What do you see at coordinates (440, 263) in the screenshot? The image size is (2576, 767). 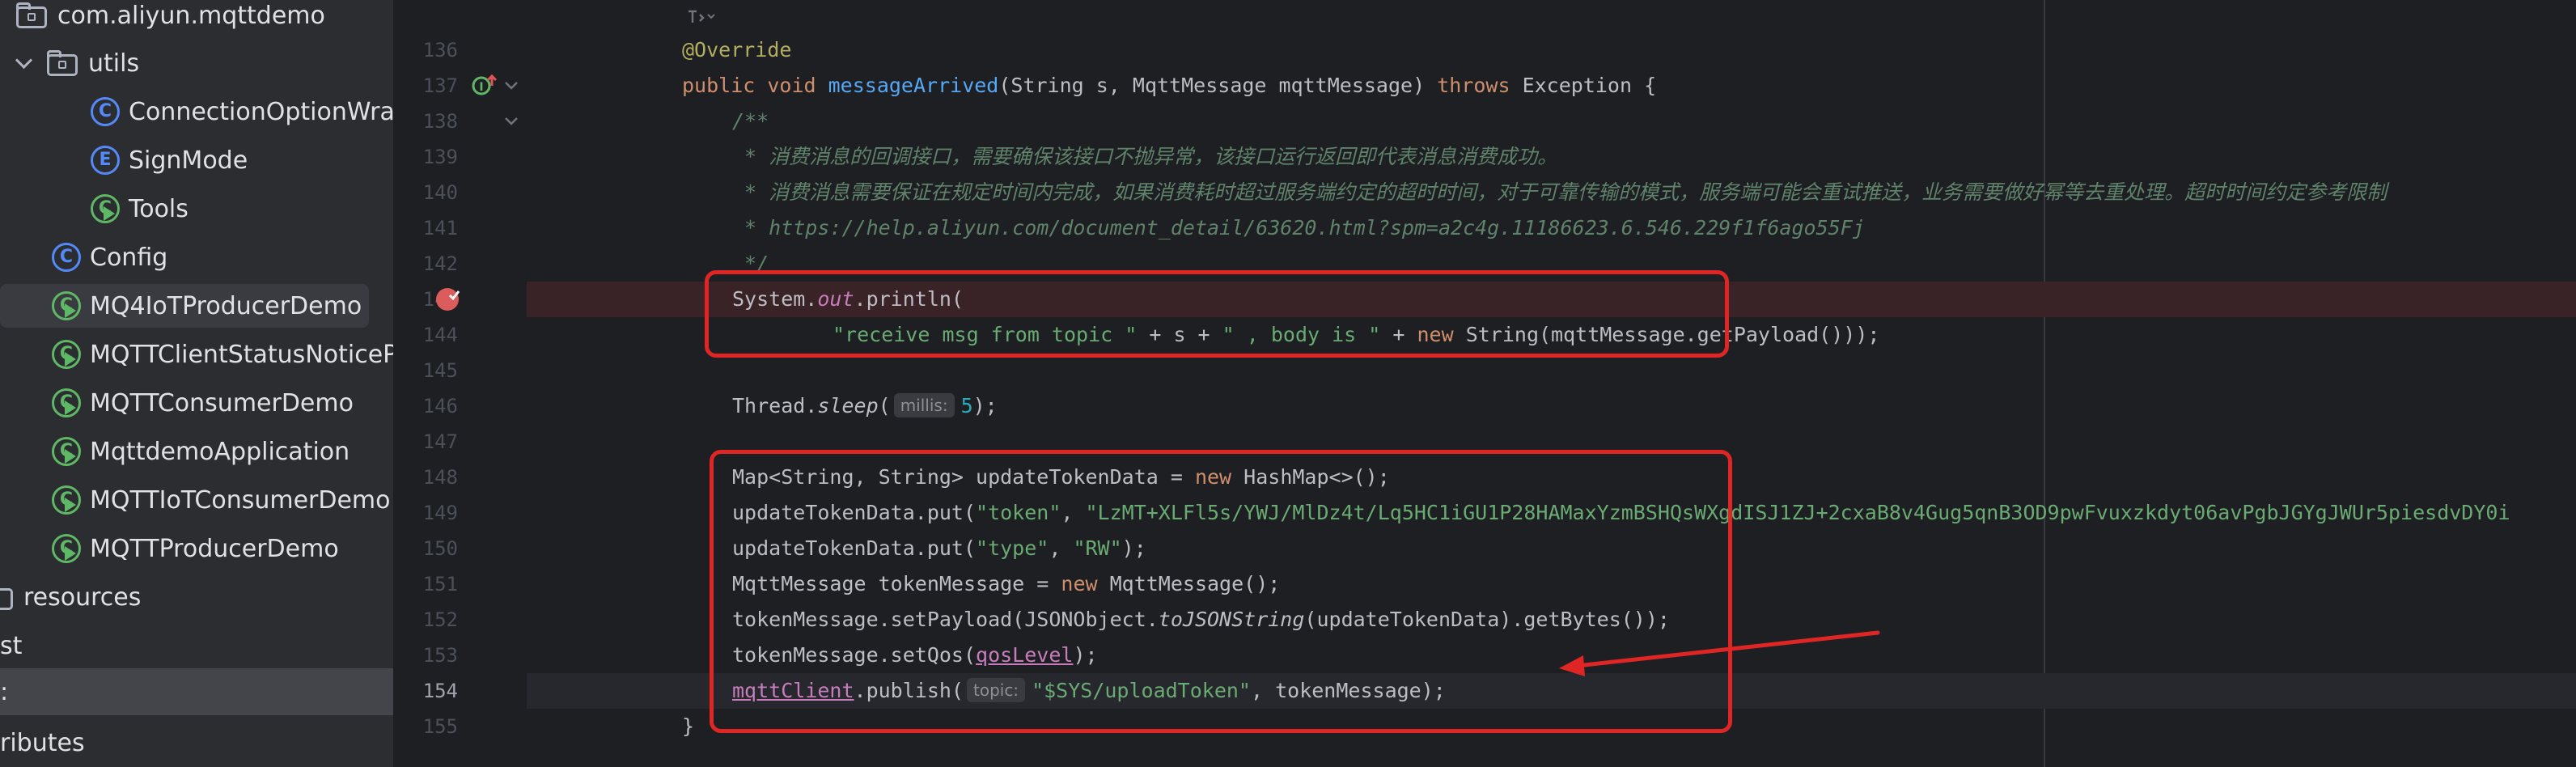 I see `line-number: 142` at bounding box center [440, 263].